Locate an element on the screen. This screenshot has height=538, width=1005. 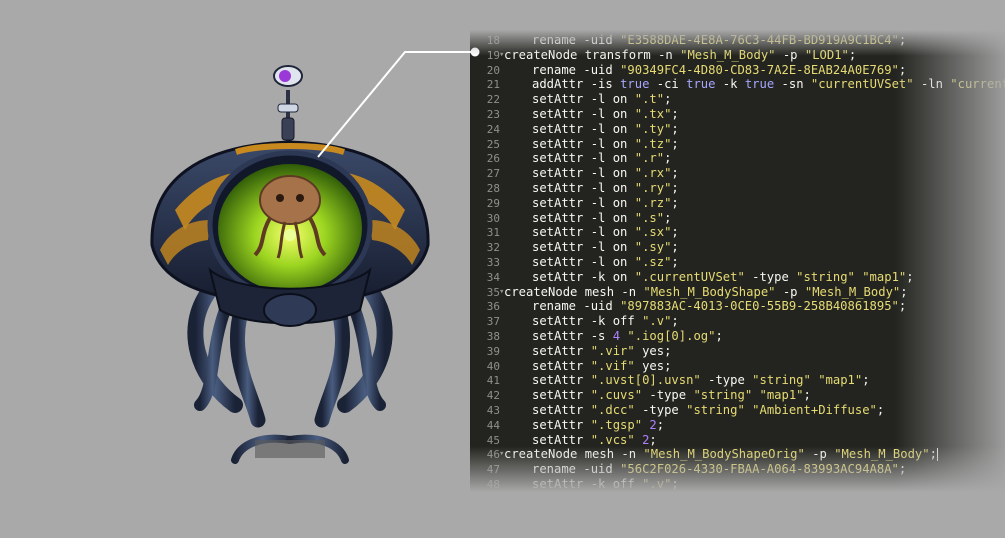
code-line: 25 setAttr -l on ".tz"; is located at coordinates (737, 144).